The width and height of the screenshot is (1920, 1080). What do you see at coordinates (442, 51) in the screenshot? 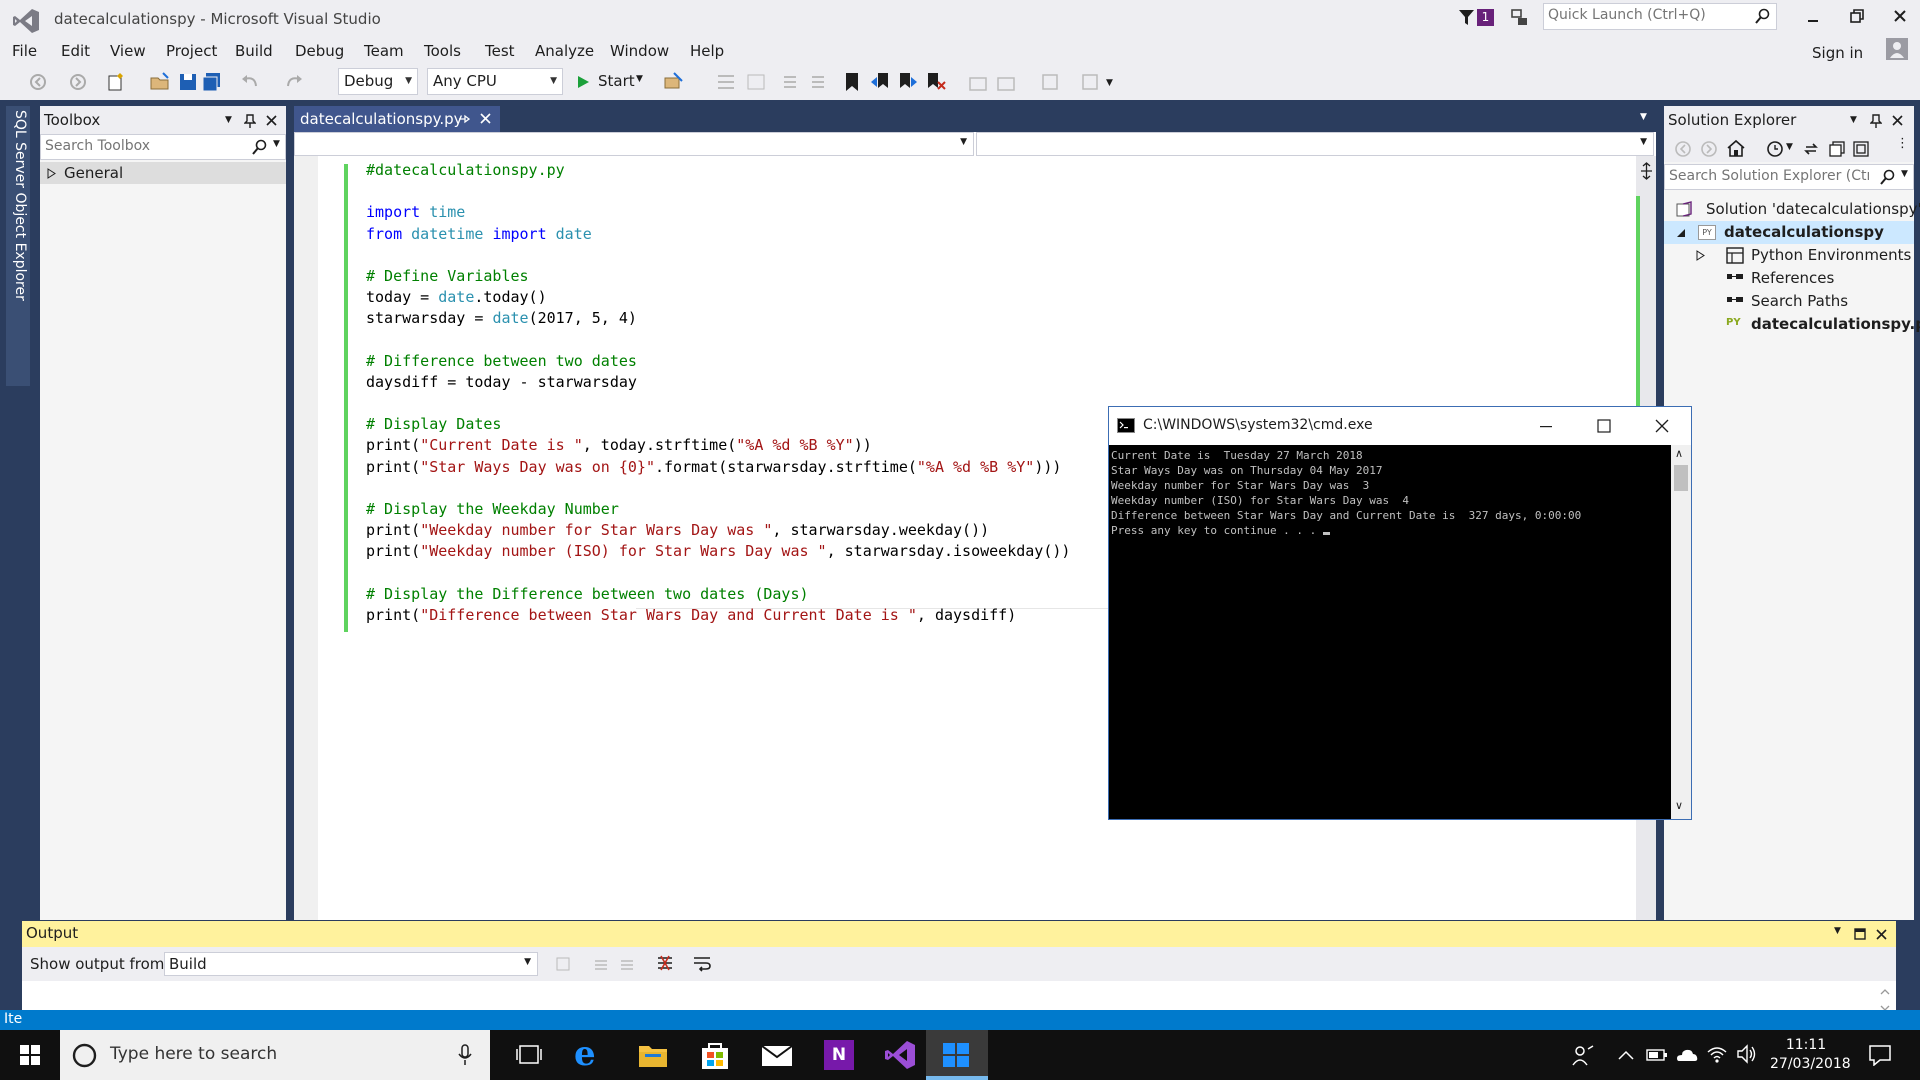
I see `menu-tools: Tools` at bounding box center [442, 51].